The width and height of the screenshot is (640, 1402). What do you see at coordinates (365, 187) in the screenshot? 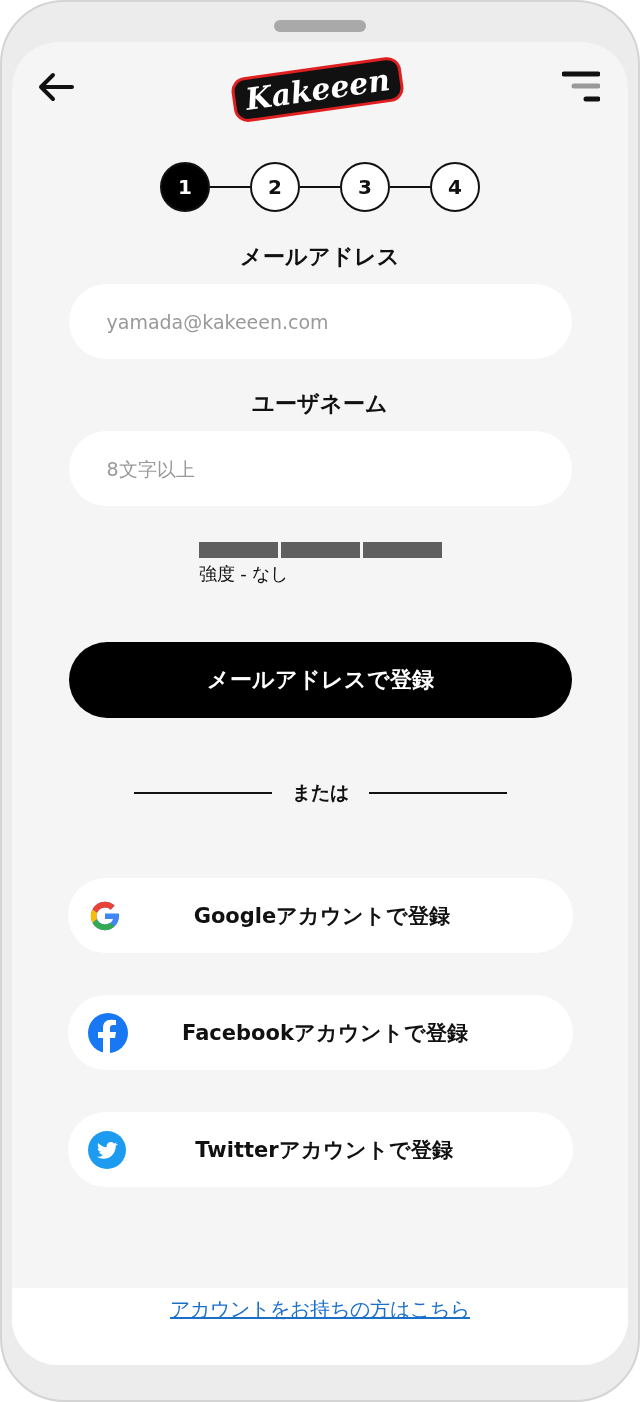
I see `step-indicator: 3` at bounding box center [365, 187].